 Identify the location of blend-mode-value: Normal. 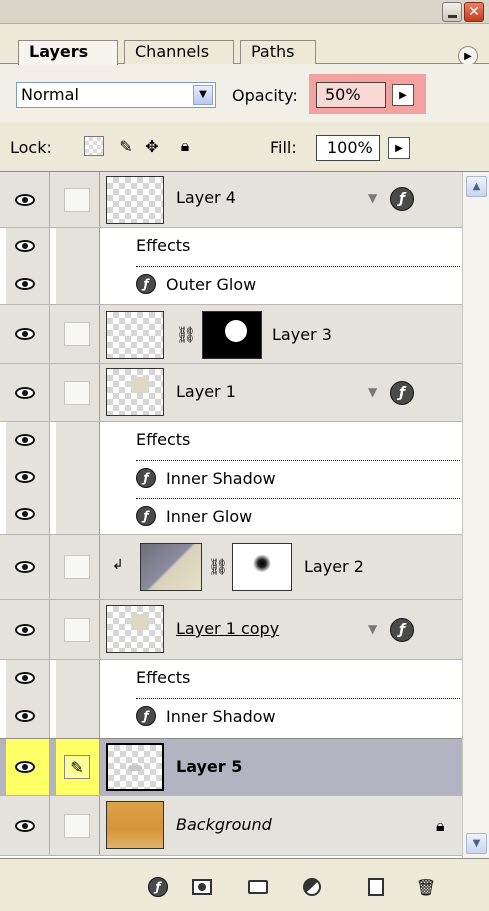
(50, 94).